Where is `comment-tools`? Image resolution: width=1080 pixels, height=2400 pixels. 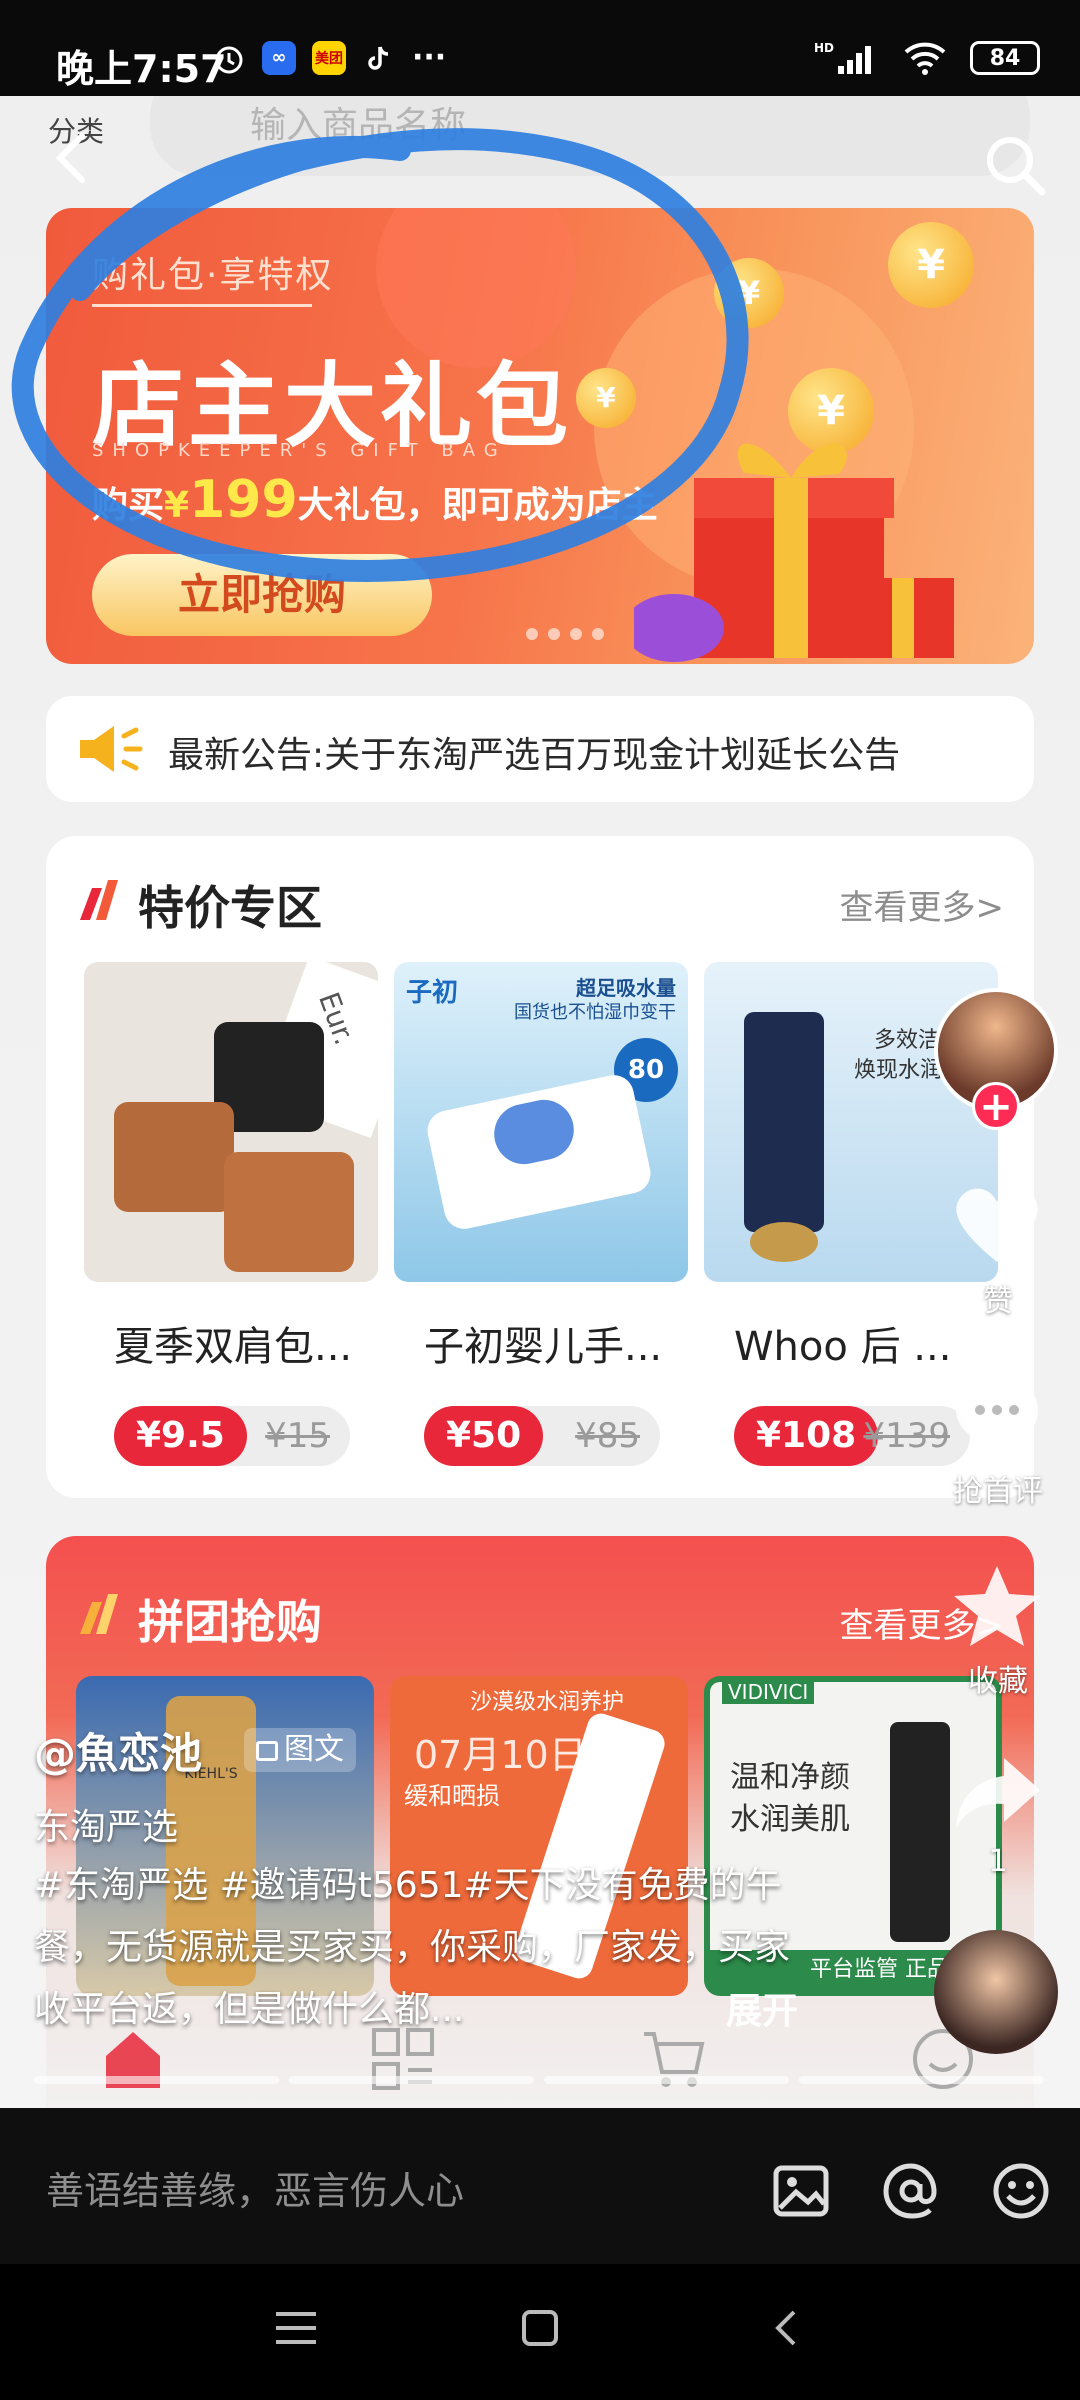
comment-tools is located at coordinates (911, 2191).